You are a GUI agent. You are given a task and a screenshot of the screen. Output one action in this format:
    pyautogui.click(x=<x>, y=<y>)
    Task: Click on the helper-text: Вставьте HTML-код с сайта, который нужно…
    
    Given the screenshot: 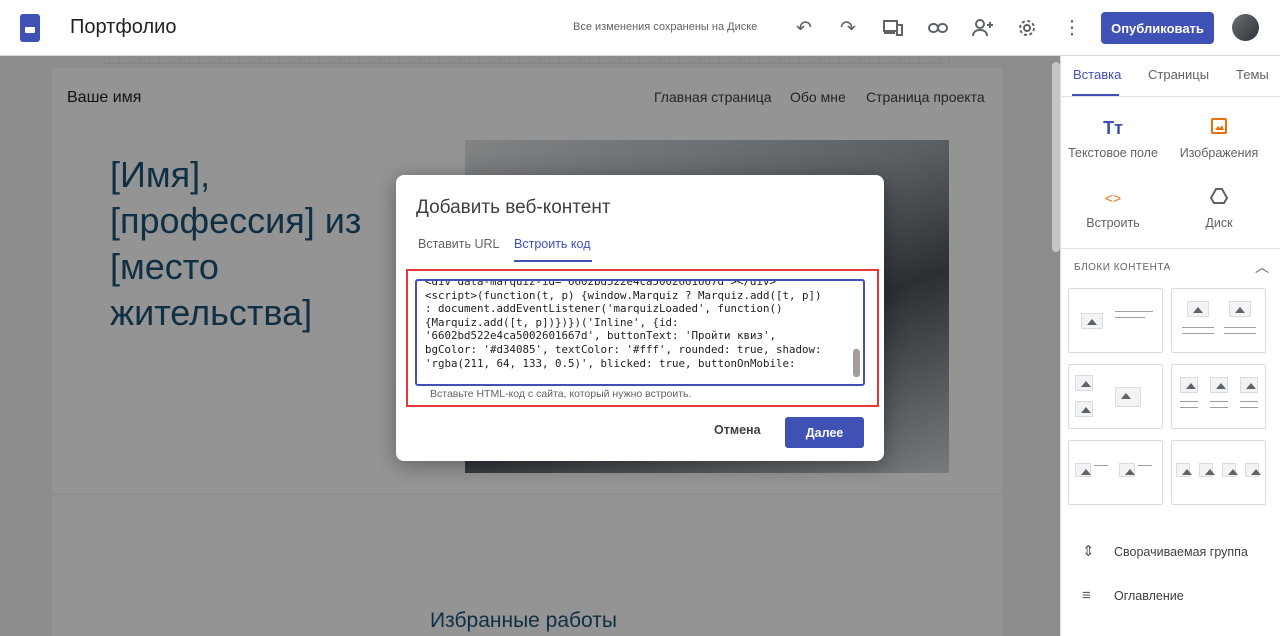 What is the action you would take?
    pyautogui.click(x=561, y=394)
    